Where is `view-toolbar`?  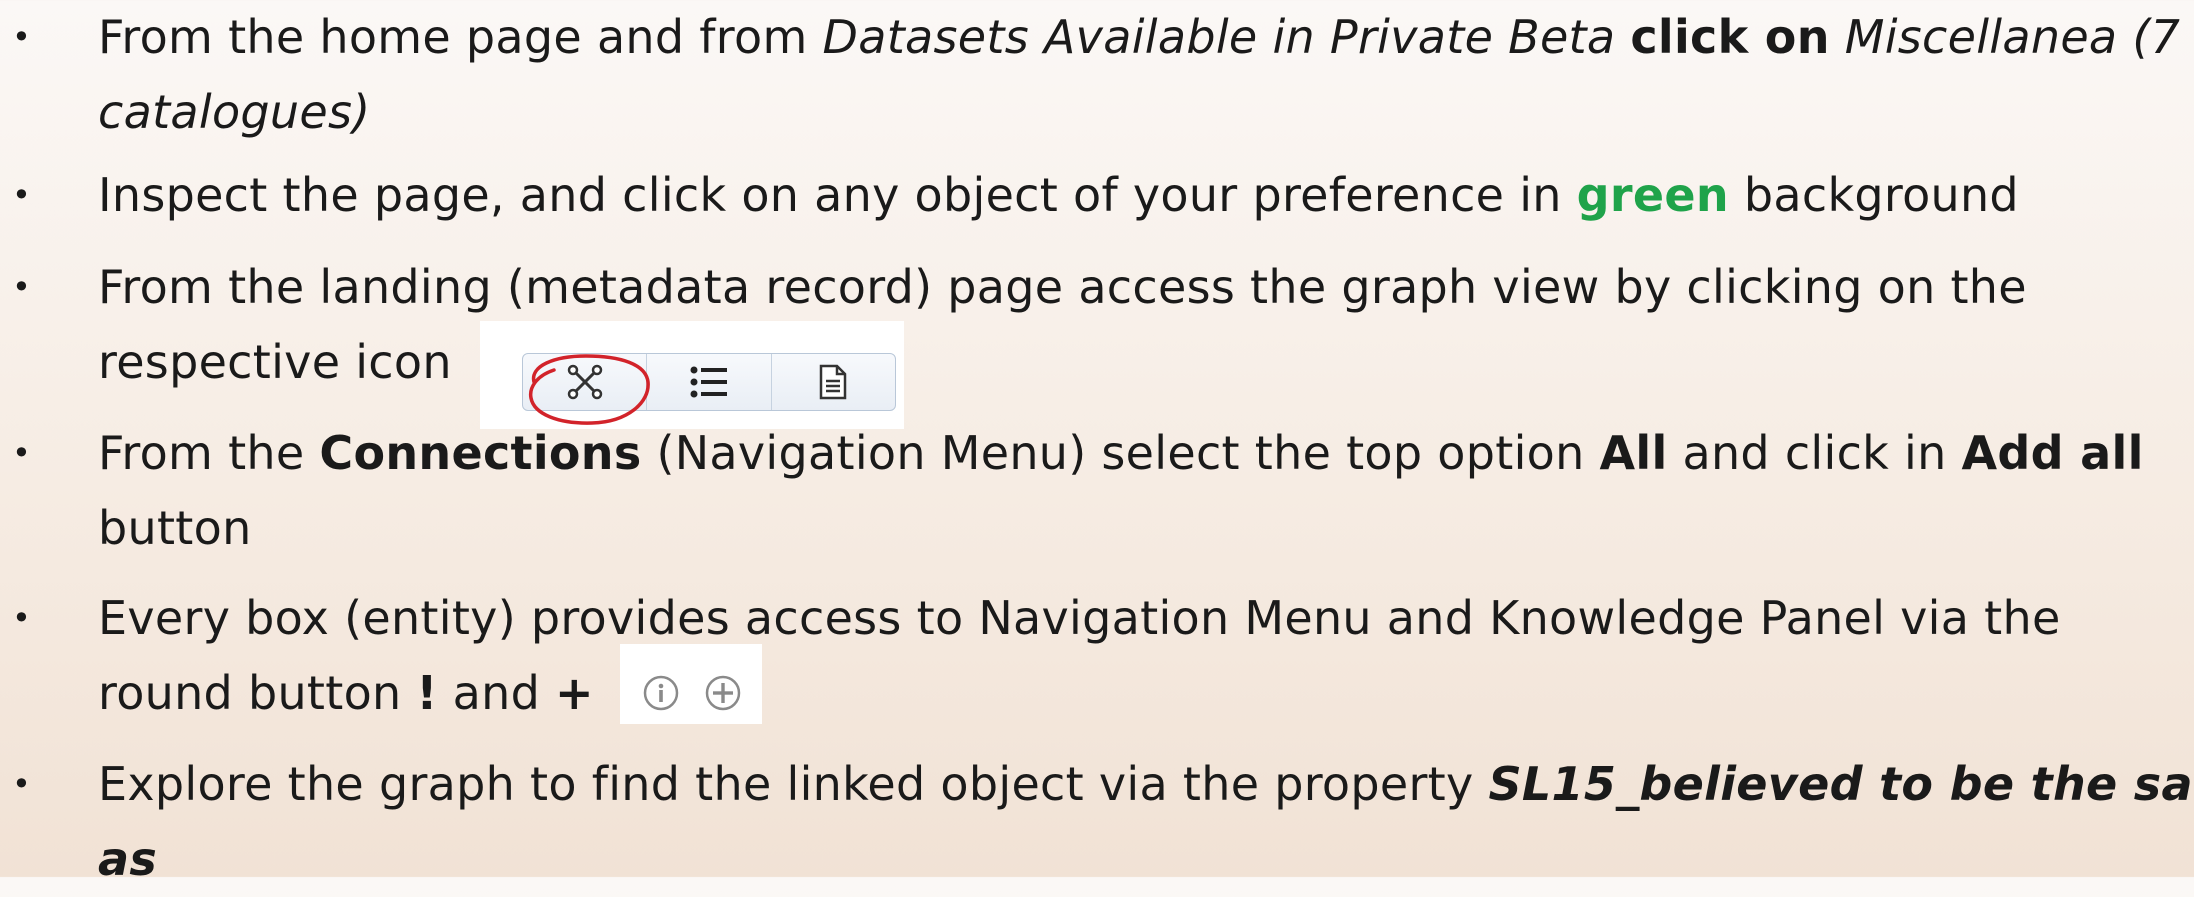
view-toolbar is located at coordinates (709, 382).